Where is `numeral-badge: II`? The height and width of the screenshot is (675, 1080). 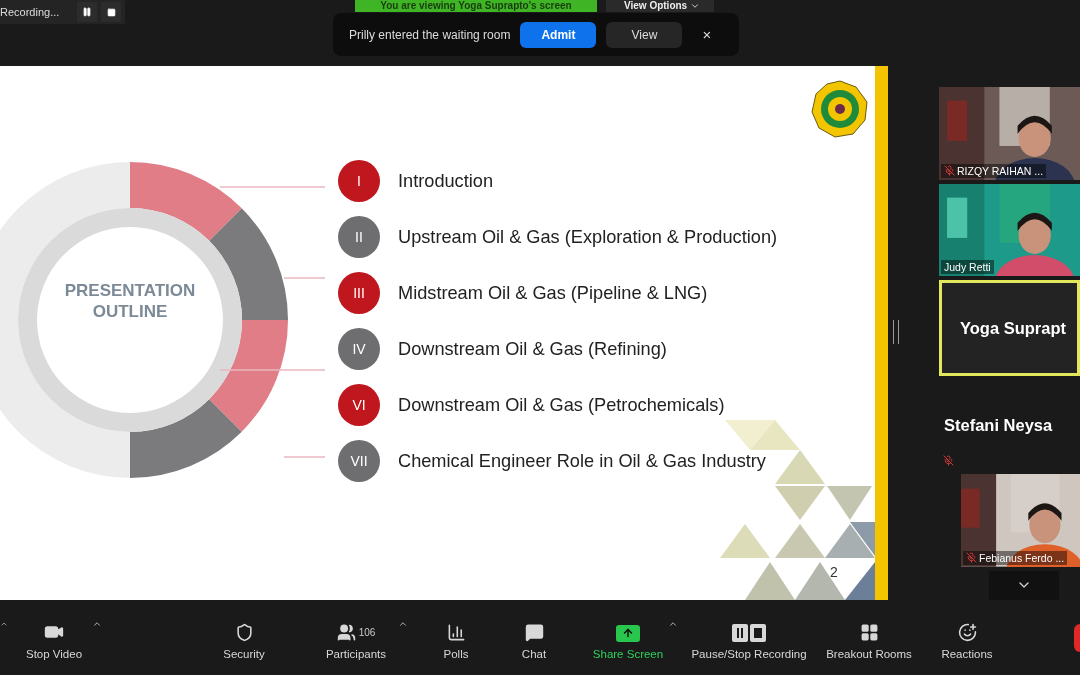 numeral-badge: II is located at coordinates (359, 237).